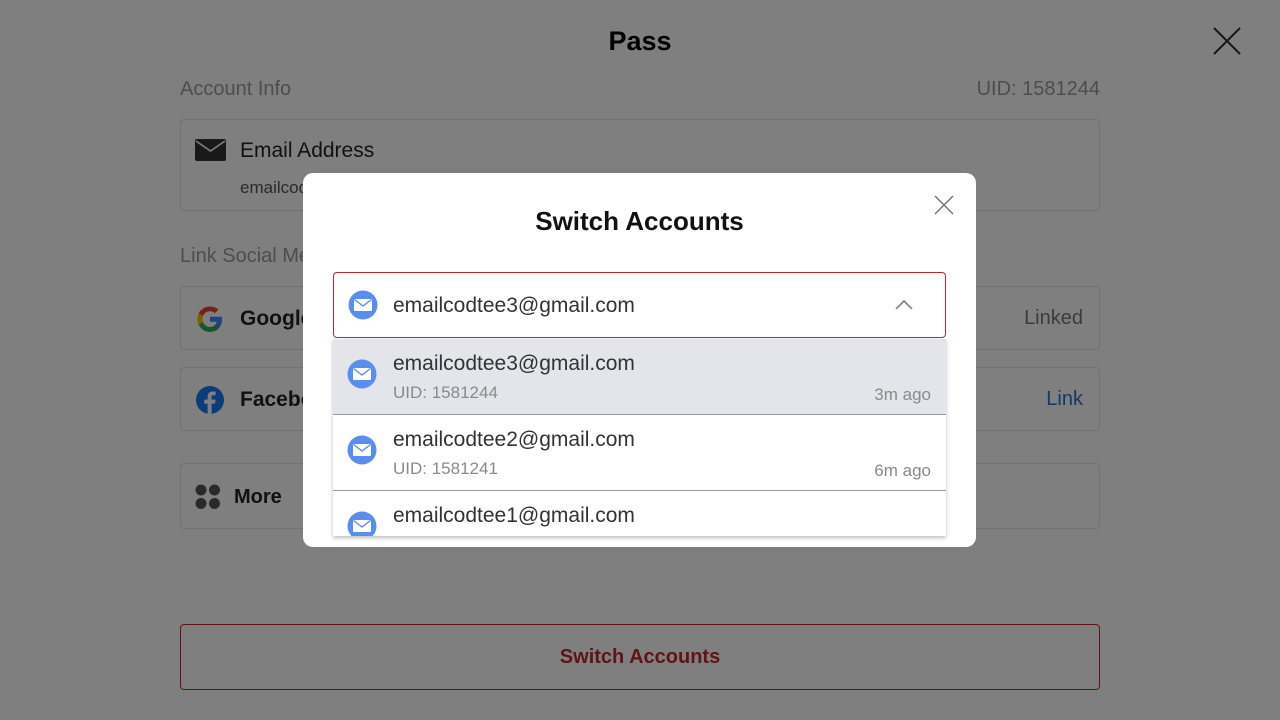 The height and width of the screenshot is (720, 1280). Describe the element at coordinates (639, 221) in the screenshot. I see `modal-title: Switch Accounts` at that location.